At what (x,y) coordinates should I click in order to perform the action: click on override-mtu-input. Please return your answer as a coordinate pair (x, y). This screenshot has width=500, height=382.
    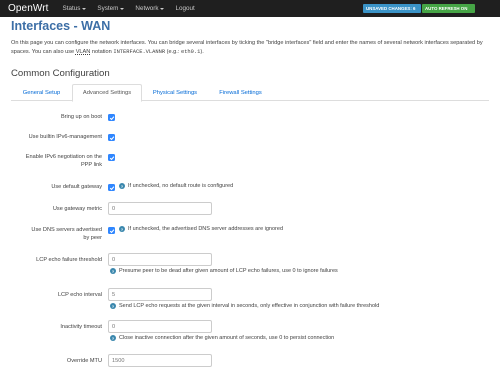
    Looking at the image, I should click on (160, 360).